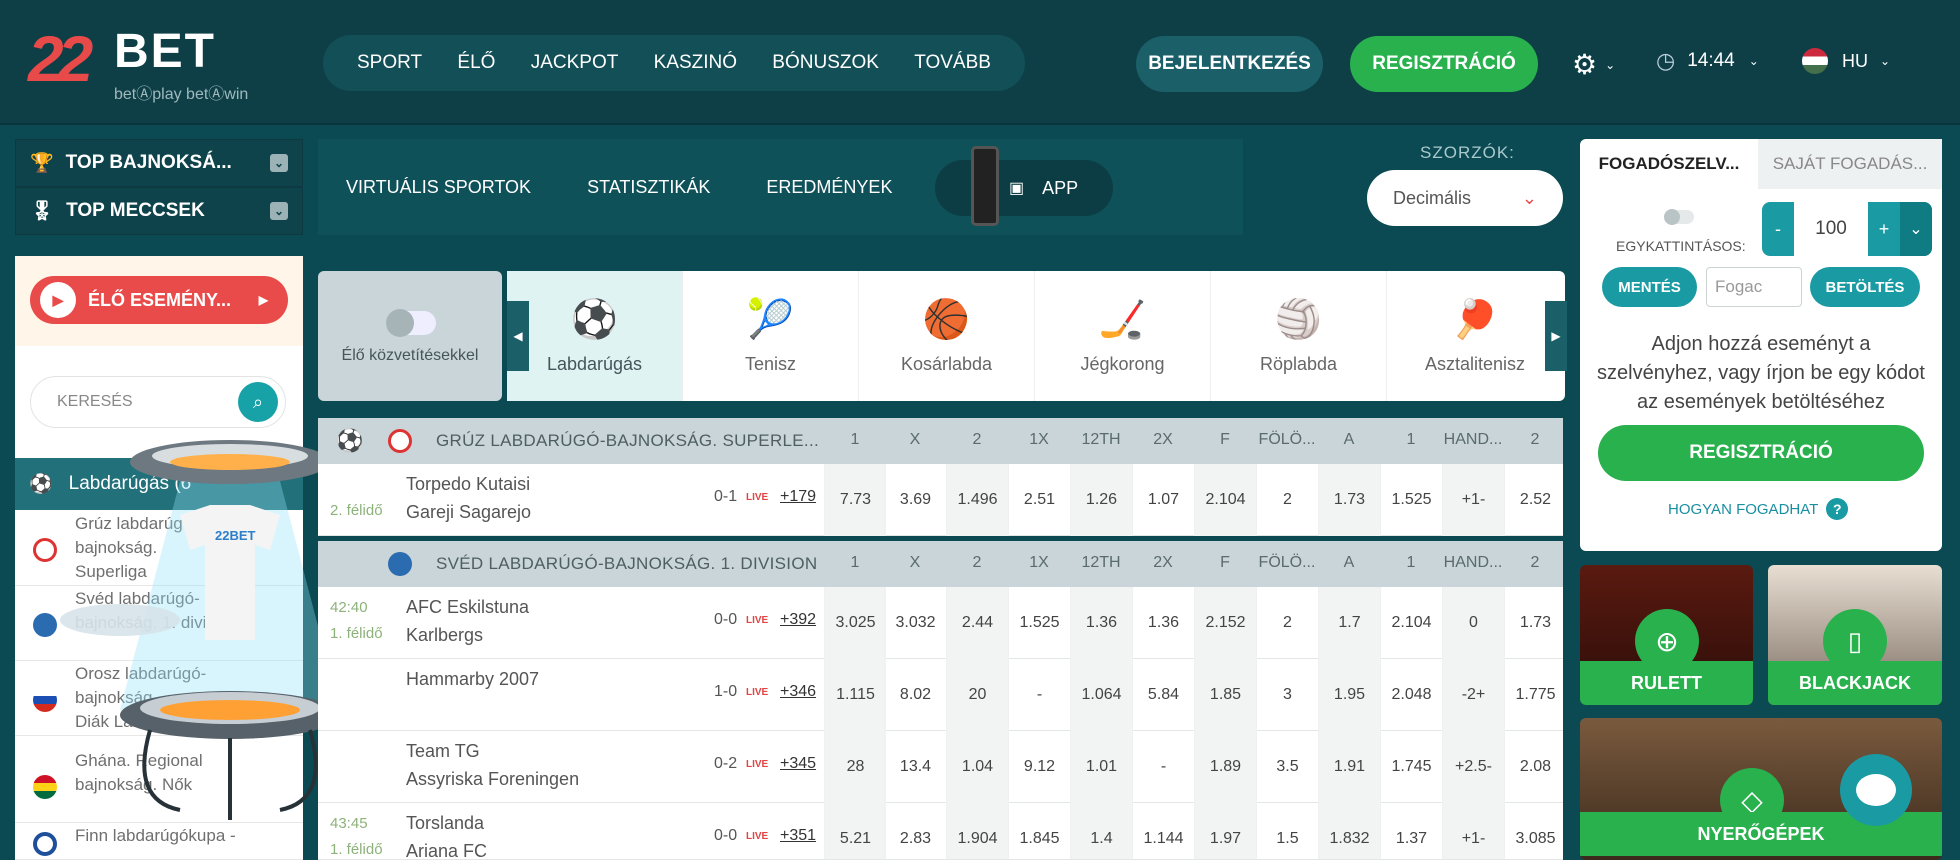 The image size is (1960, 860). What do you see at coordinates (1847, 229) in the screenshot?
I see `stake-stepper: - 100 + ⌄` at bounding box center [1847, 229].